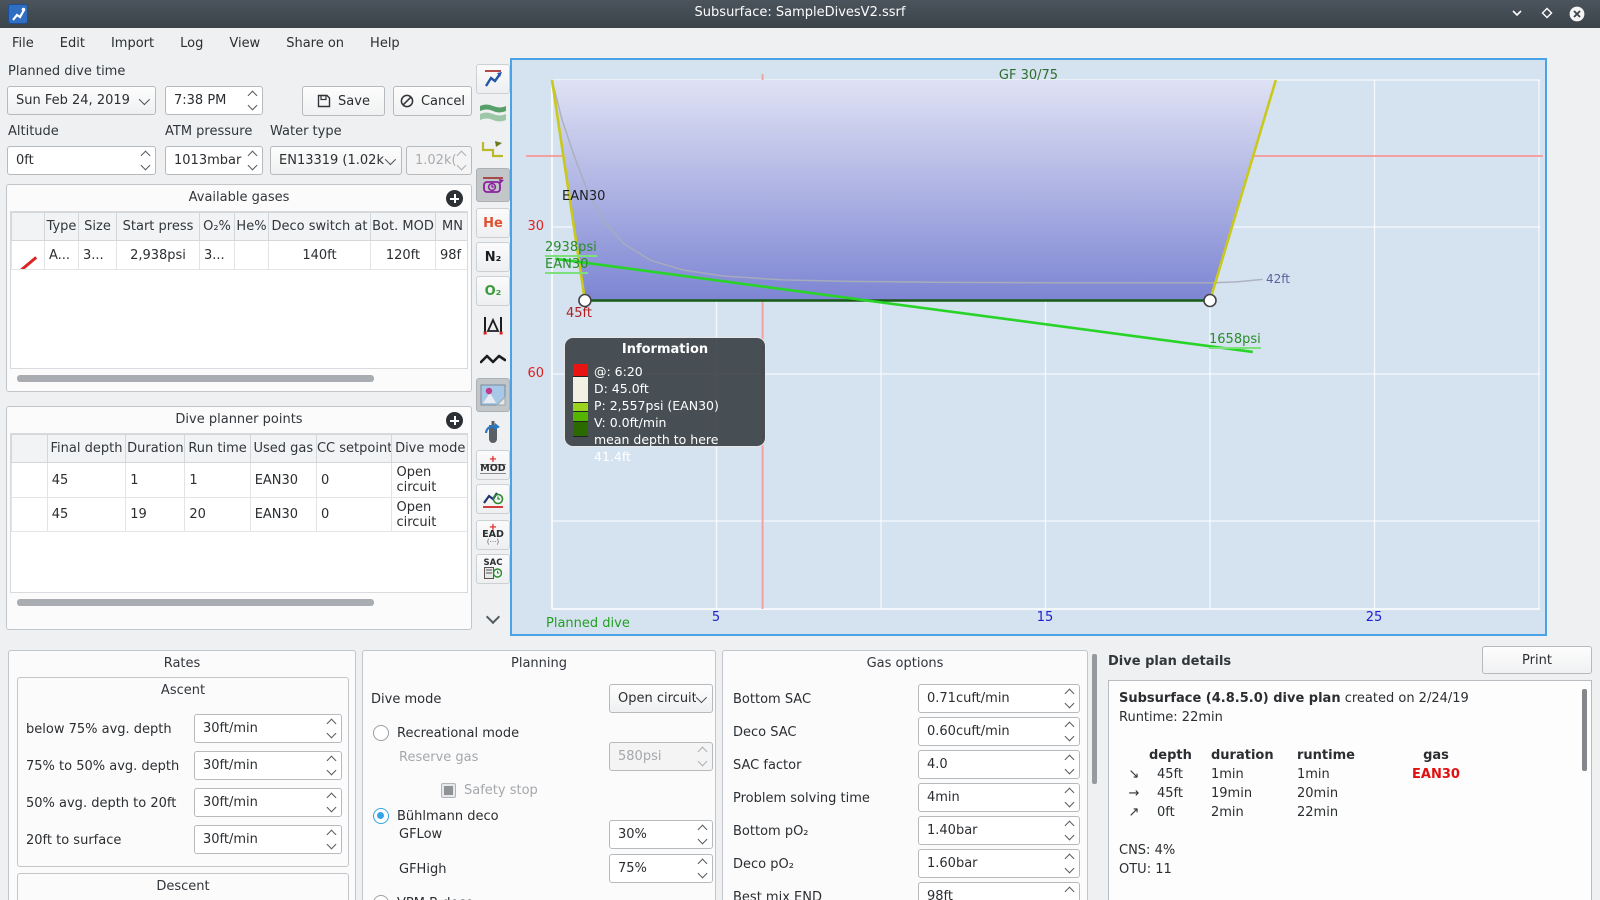 The height and width of the screenshot is (900, 1600). Describe the element at coordinates (385, 43) in the screenshot. I see `menu-help: Help` at that location.